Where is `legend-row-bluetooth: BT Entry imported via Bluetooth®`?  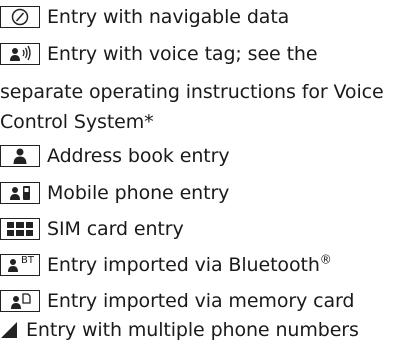 legend-row-bluetooth: BT Entry imported via Bluetooth® is located at coordinates (166, 265).